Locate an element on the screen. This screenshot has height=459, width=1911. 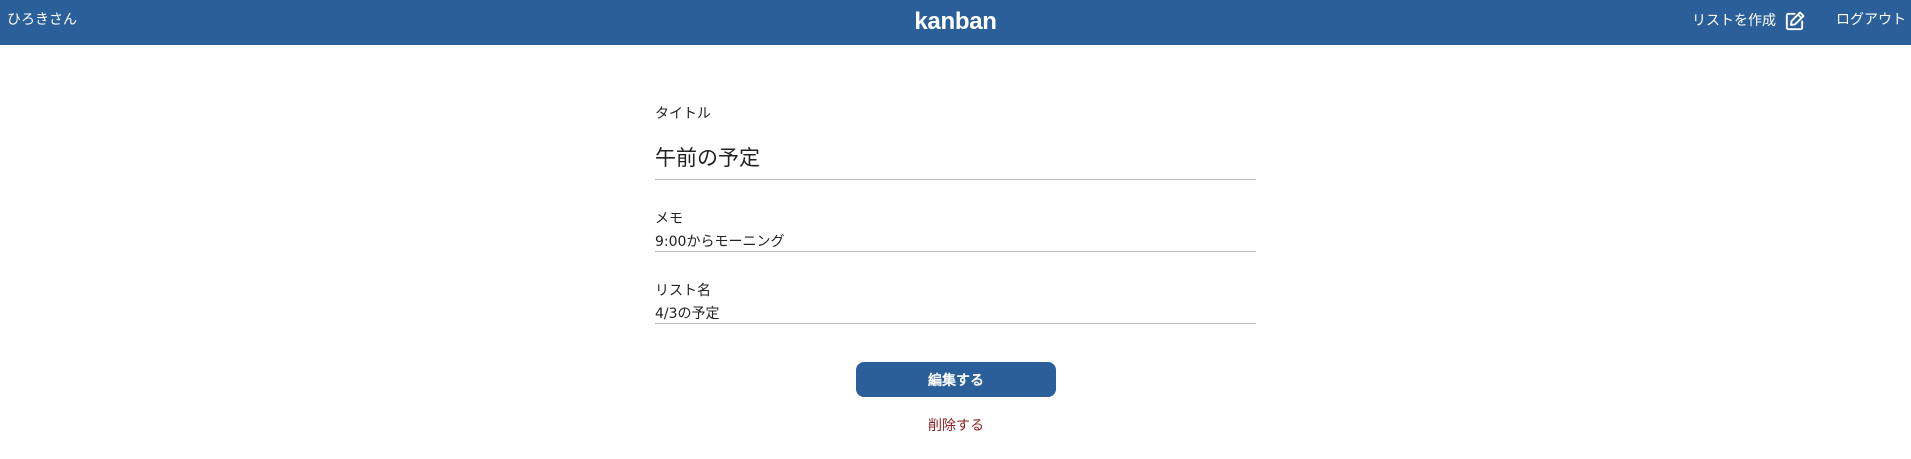
title-label: タイトル is located at coordinates (683, 114).